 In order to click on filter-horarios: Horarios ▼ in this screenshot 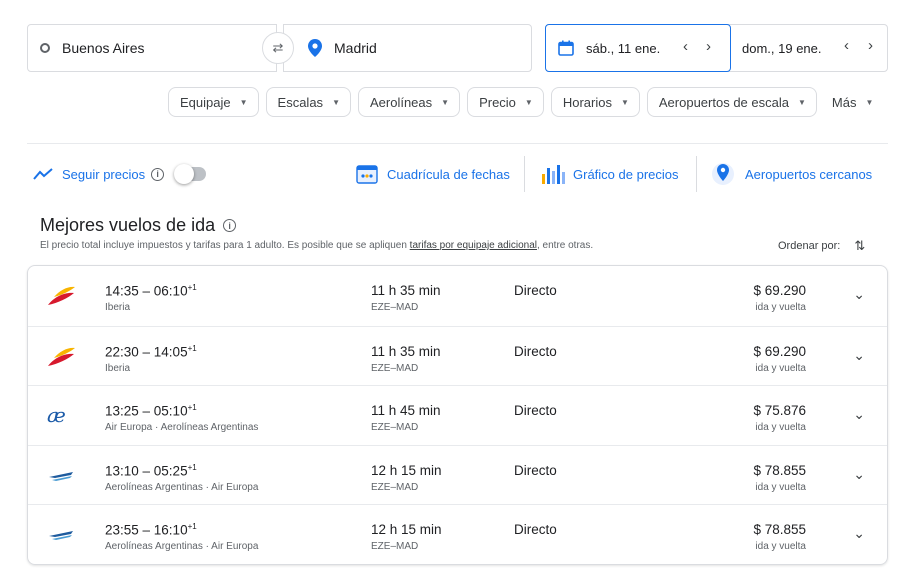, I will do `click(595, 102)`.